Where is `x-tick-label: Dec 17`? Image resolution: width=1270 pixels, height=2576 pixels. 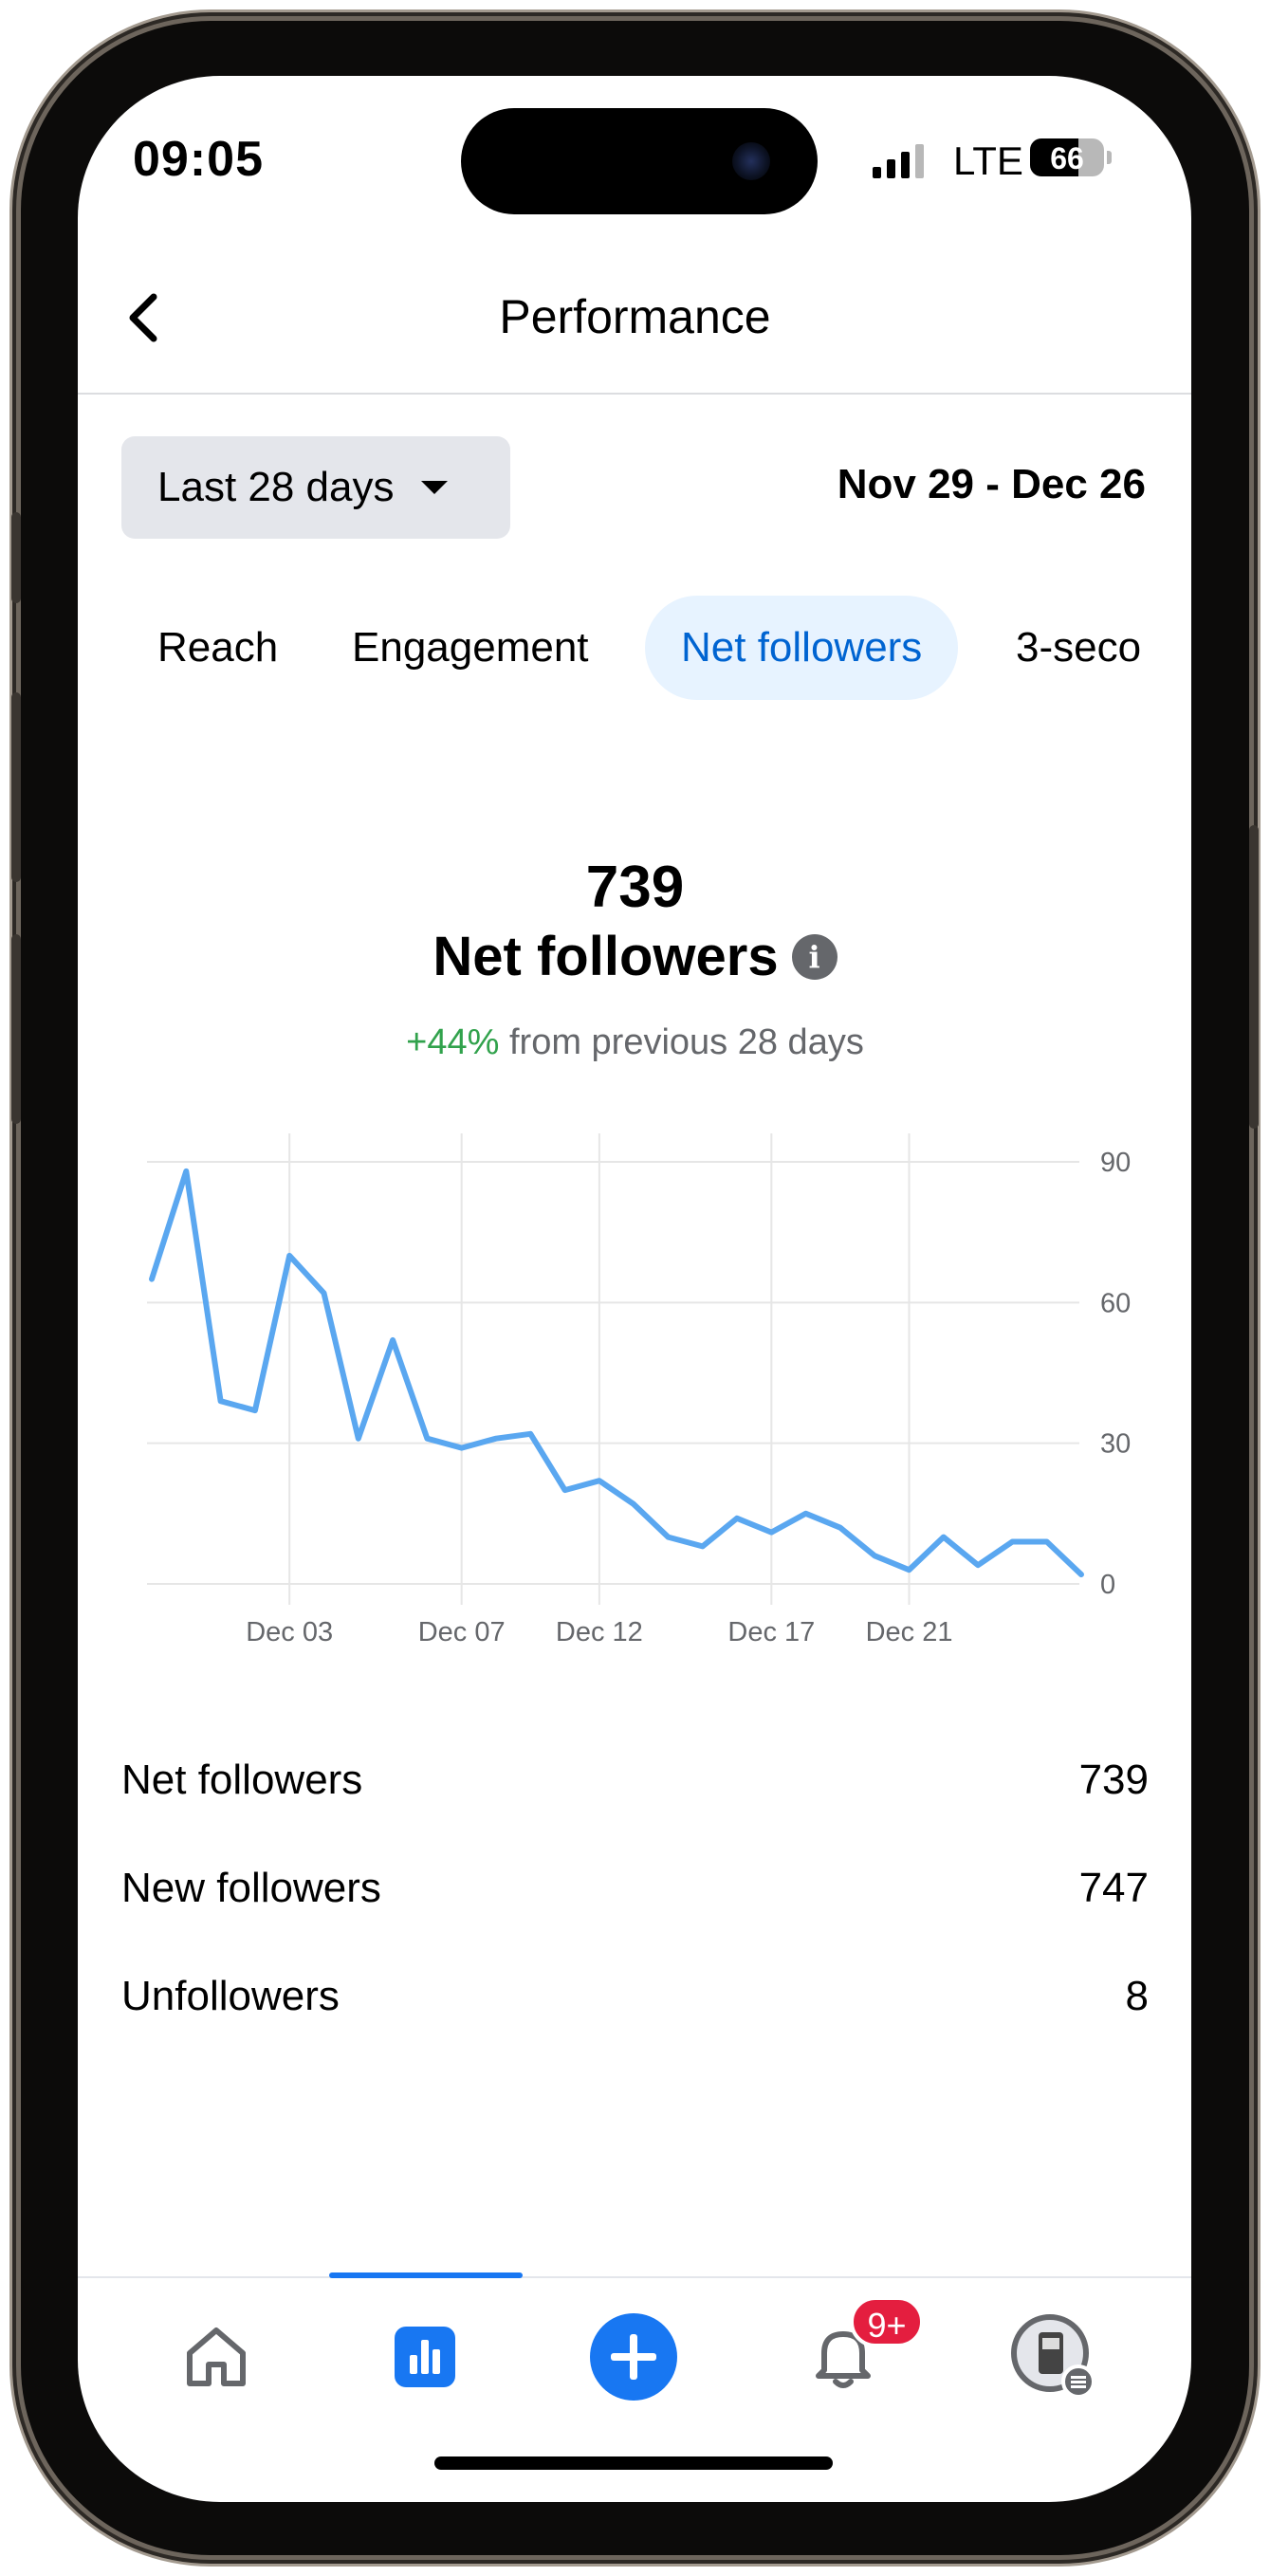
x-tick-label: Dec 17 is located at coordinates (771, 1632).